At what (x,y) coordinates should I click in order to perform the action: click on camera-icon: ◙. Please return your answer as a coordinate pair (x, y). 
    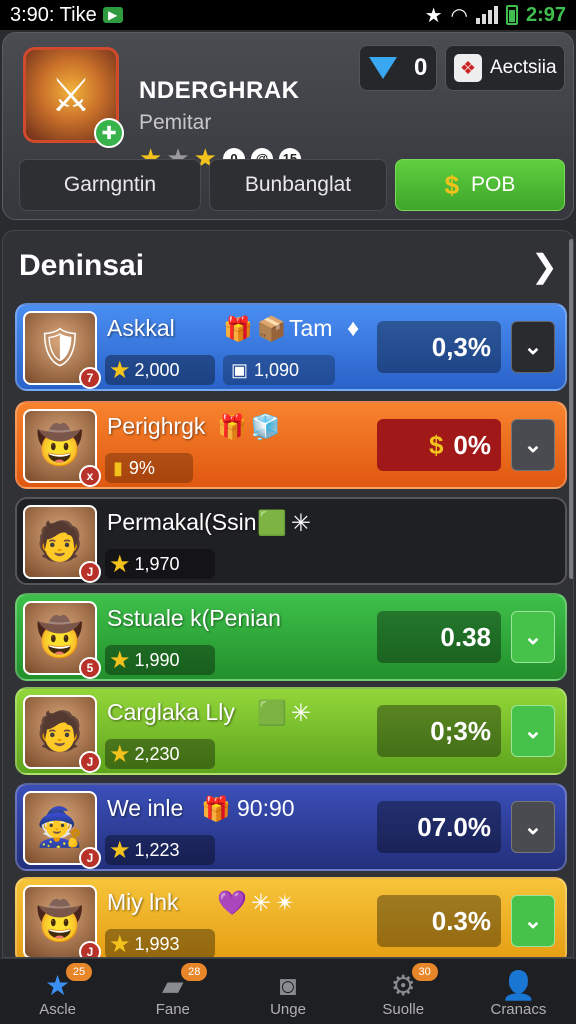
    Looking at the image, I should click on (288, 985).